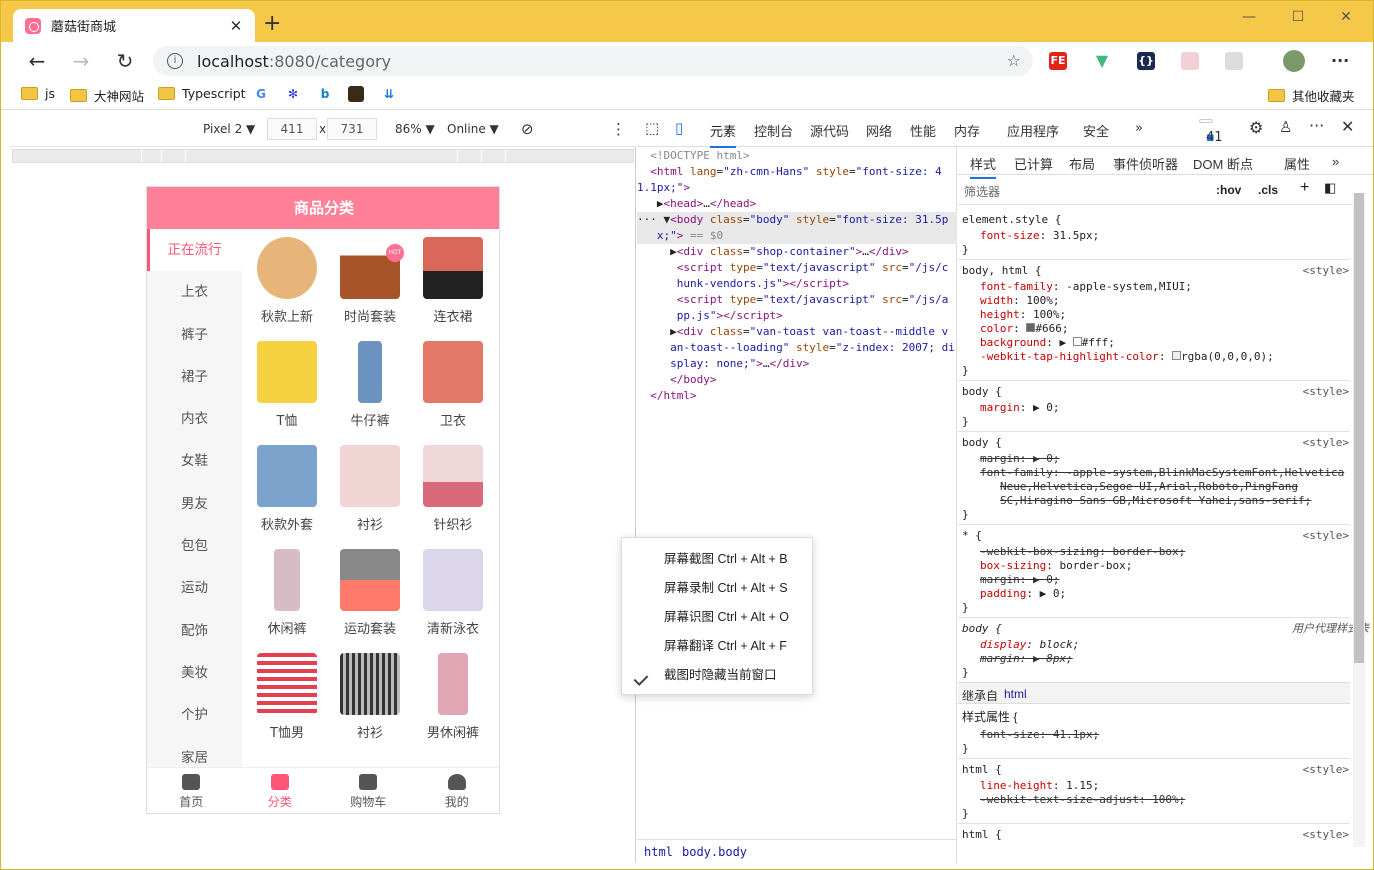 The height and width of the screenshot is (870, 1374). Describe the element at coordinates (280, 790) in the screenshot. I see `tab-category: 分类` at that location.